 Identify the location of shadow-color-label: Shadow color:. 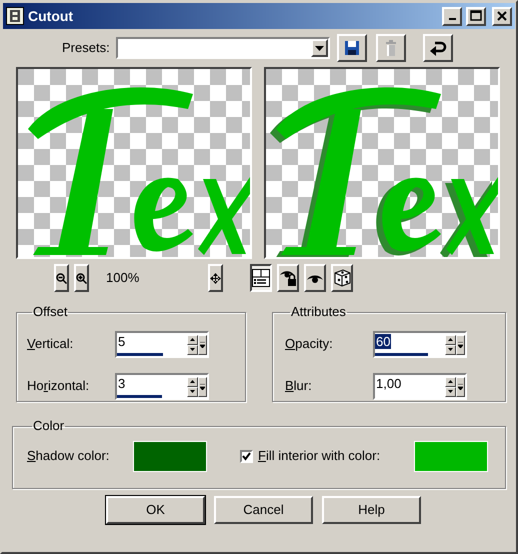
(68, 456).